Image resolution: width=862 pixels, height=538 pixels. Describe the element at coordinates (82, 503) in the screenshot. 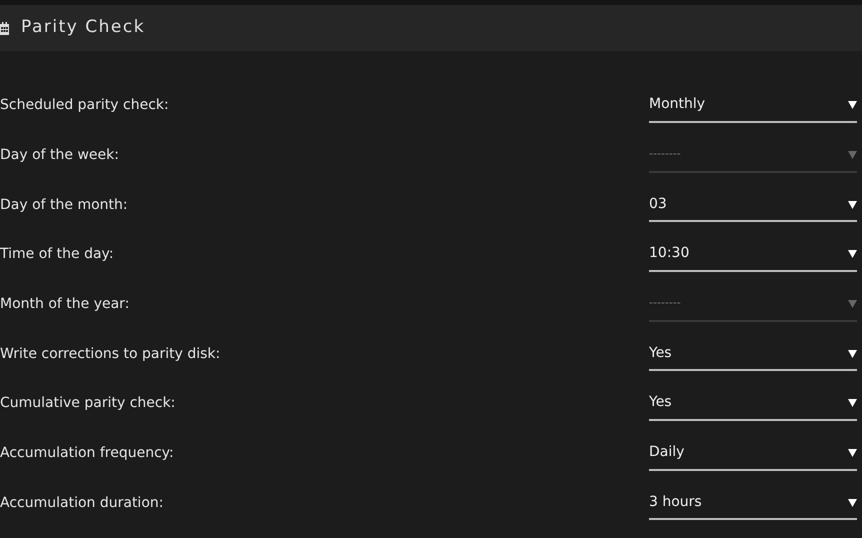

I see `field-label: Accumulation duration:` at that location.